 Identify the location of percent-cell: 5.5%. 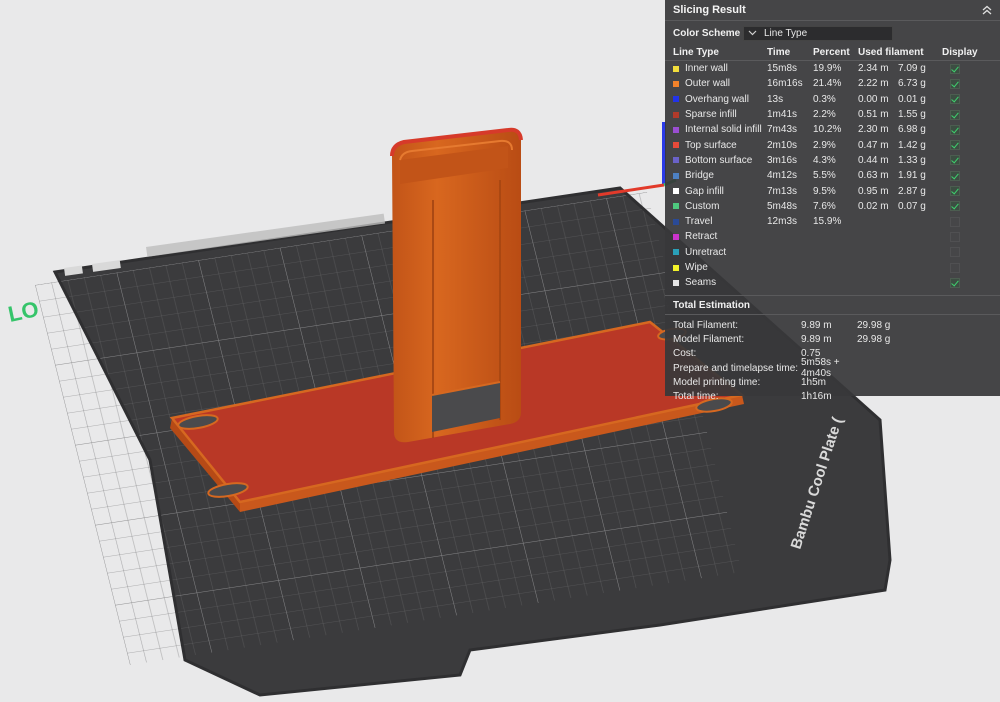
(824, 176).